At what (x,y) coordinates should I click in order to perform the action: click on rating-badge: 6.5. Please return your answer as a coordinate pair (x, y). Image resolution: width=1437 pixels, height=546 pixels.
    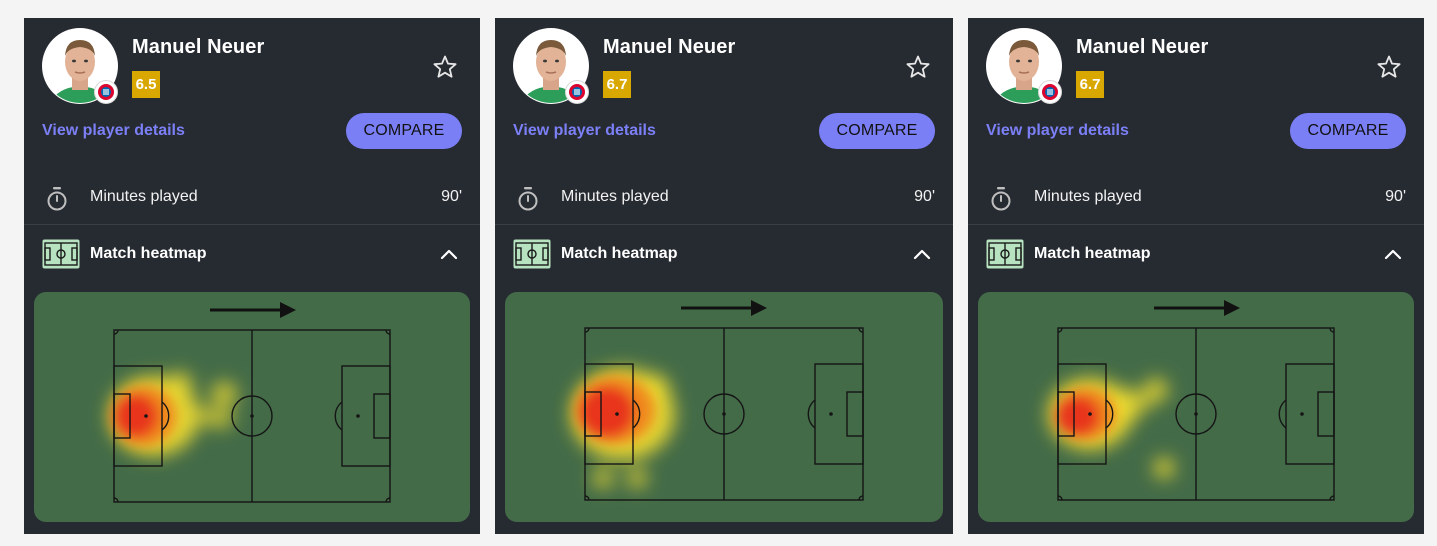
    Looking at the image, I should click on (146, 84).